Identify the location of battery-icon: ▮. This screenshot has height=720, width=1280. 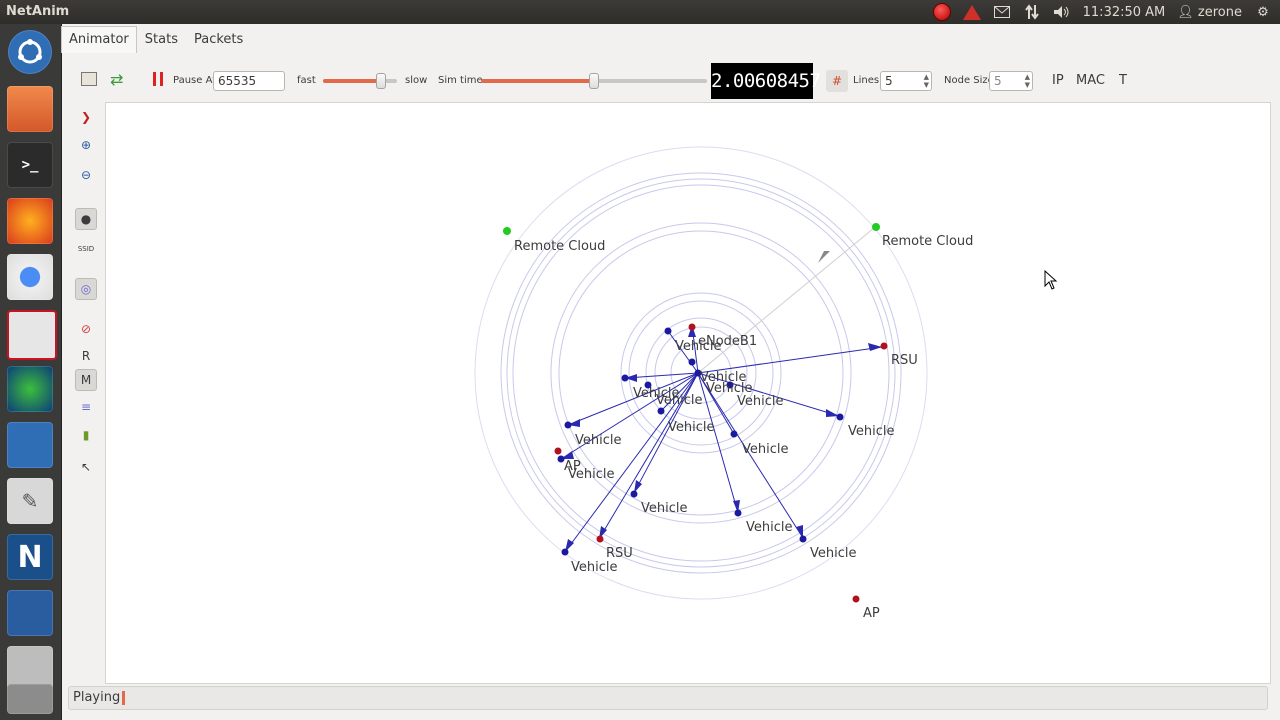
(86, 435).